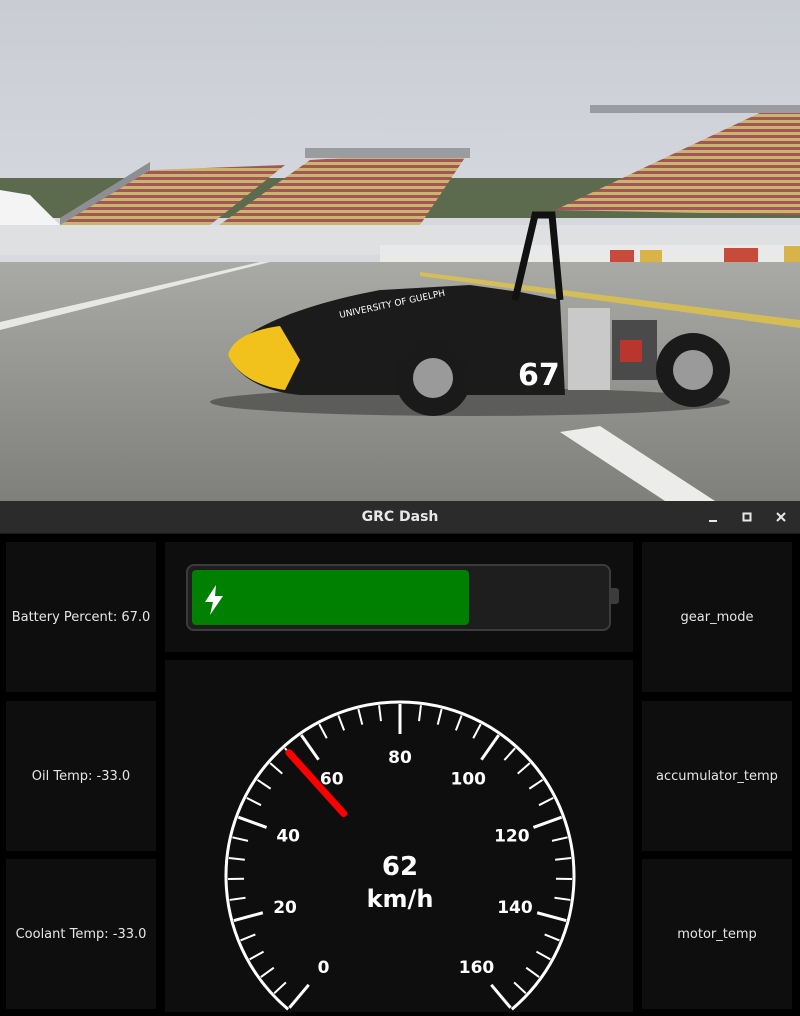 The image size is (800, 1016). I want to click on maximize-icon, so click(747, 517).